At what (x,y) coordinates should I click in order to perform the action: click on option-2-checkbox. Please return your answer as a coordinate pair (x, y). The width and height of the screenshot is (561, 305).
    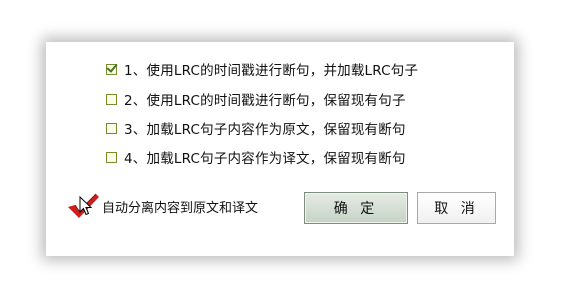
    Looking at the image, I should click on (111, 99).